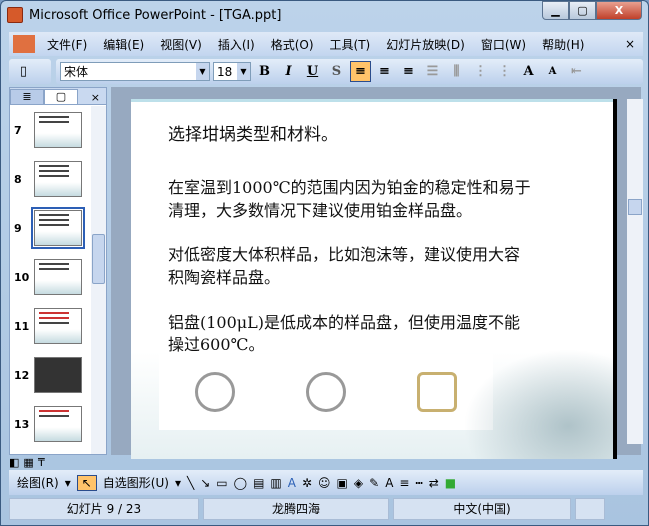 This screenshot has height=526, width=649. What do you see at coordinates (18, 130) in the screenshot?
I see `slide-number: 7` at bounding box center [18, 130].